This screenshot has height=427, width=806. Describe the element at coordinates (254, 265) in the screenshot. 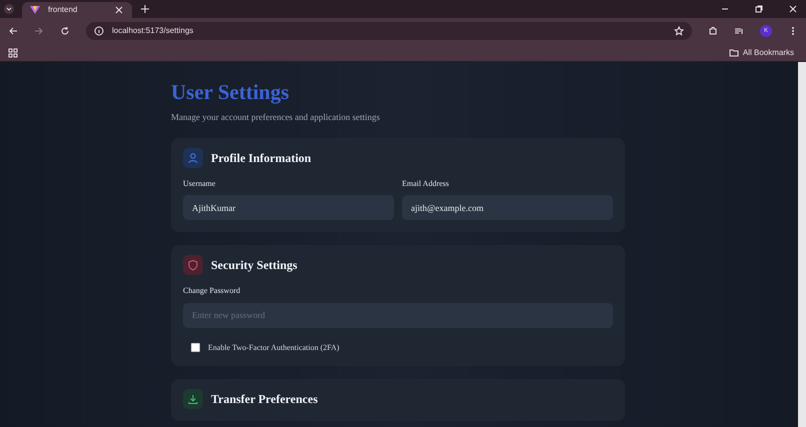

I see `section-title: Security Settings` at that location.